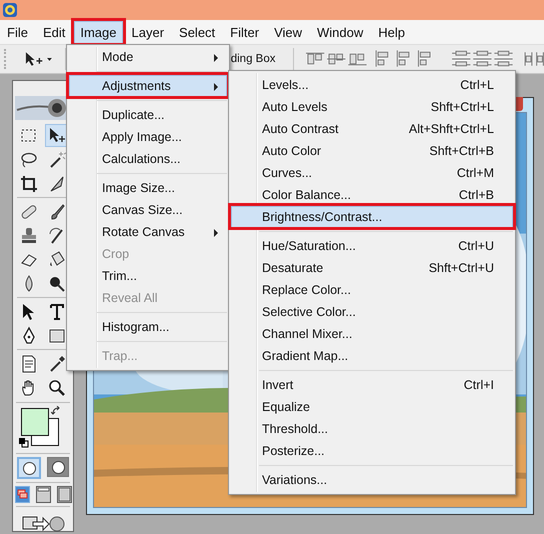 The width and height of the screenshot is (544, 534). I want to click on move-tool-icon, so click(38, 59).